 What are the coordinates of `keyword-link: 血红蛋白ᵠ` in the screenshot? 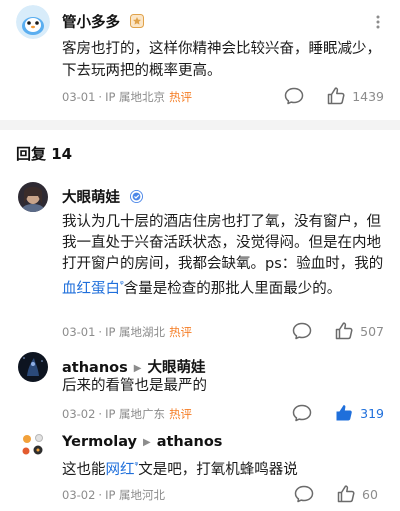 It's located at (93, 288).